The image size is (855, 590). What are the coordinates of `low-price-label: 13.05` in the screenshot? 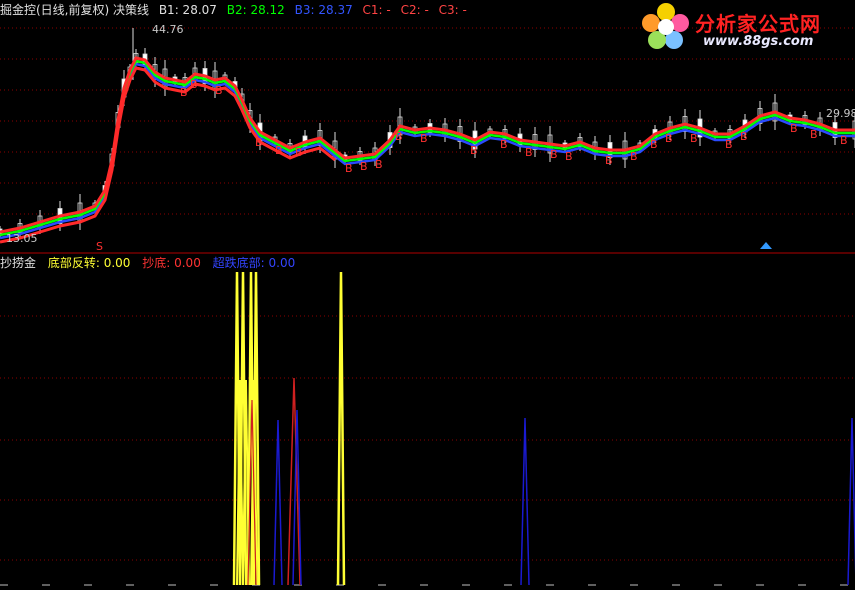 It's located at (22, 238).